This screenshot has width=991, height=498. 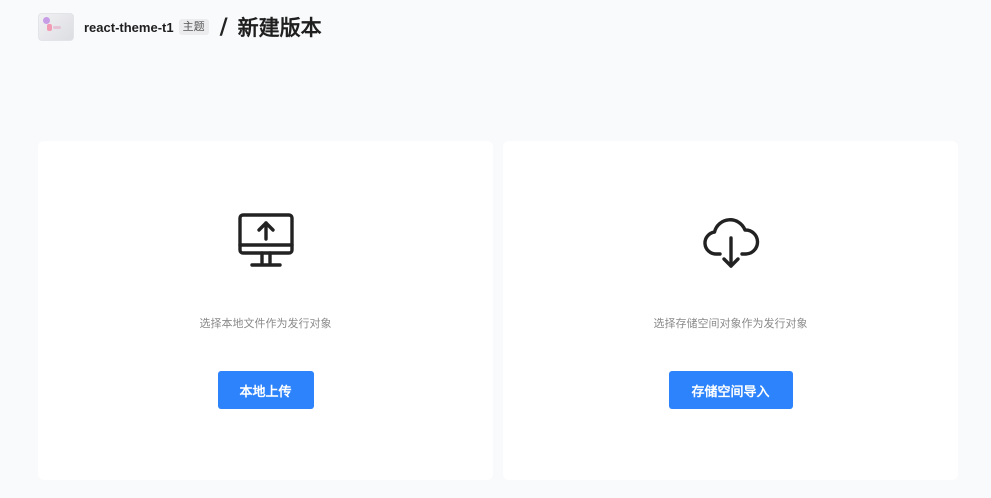 What do you see at coordinates (730, 390) in the screenshot?
I see `storage-import-button: 存储空间导入` at bounding box center [730, 390].